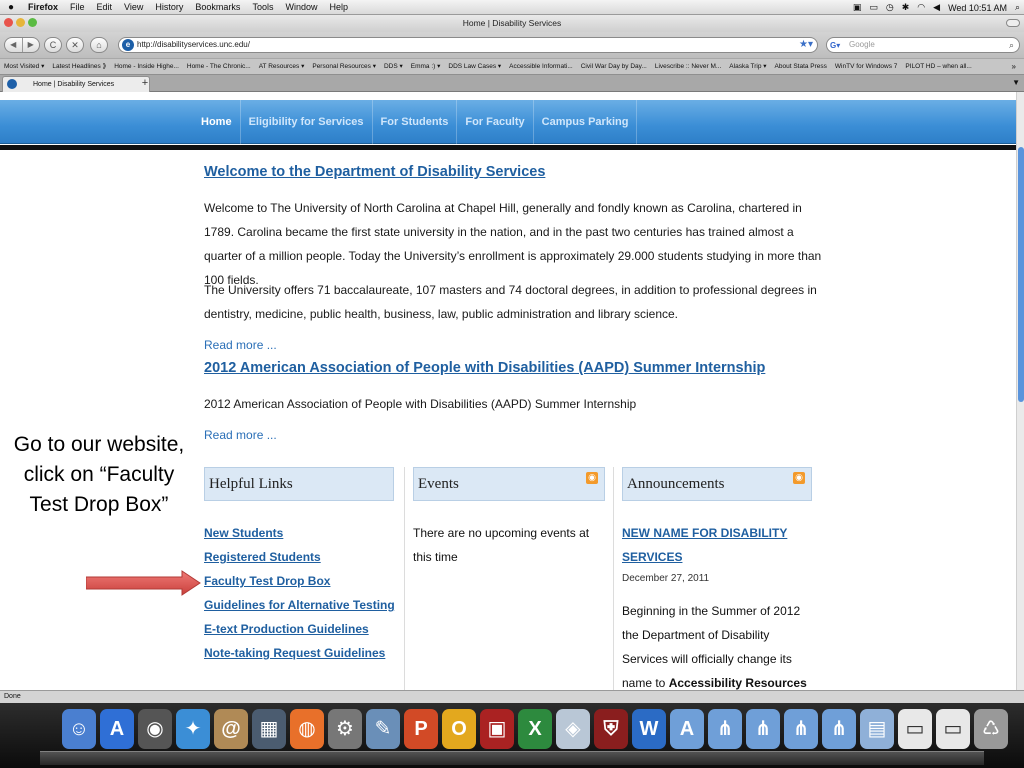 This screenshot has height=768, width=1024. What do you see at coordinates (299, 653) in the screenshot?
I see `link-note-taking: Note-taking Request Guidelines` at bounding box center [299, 653].